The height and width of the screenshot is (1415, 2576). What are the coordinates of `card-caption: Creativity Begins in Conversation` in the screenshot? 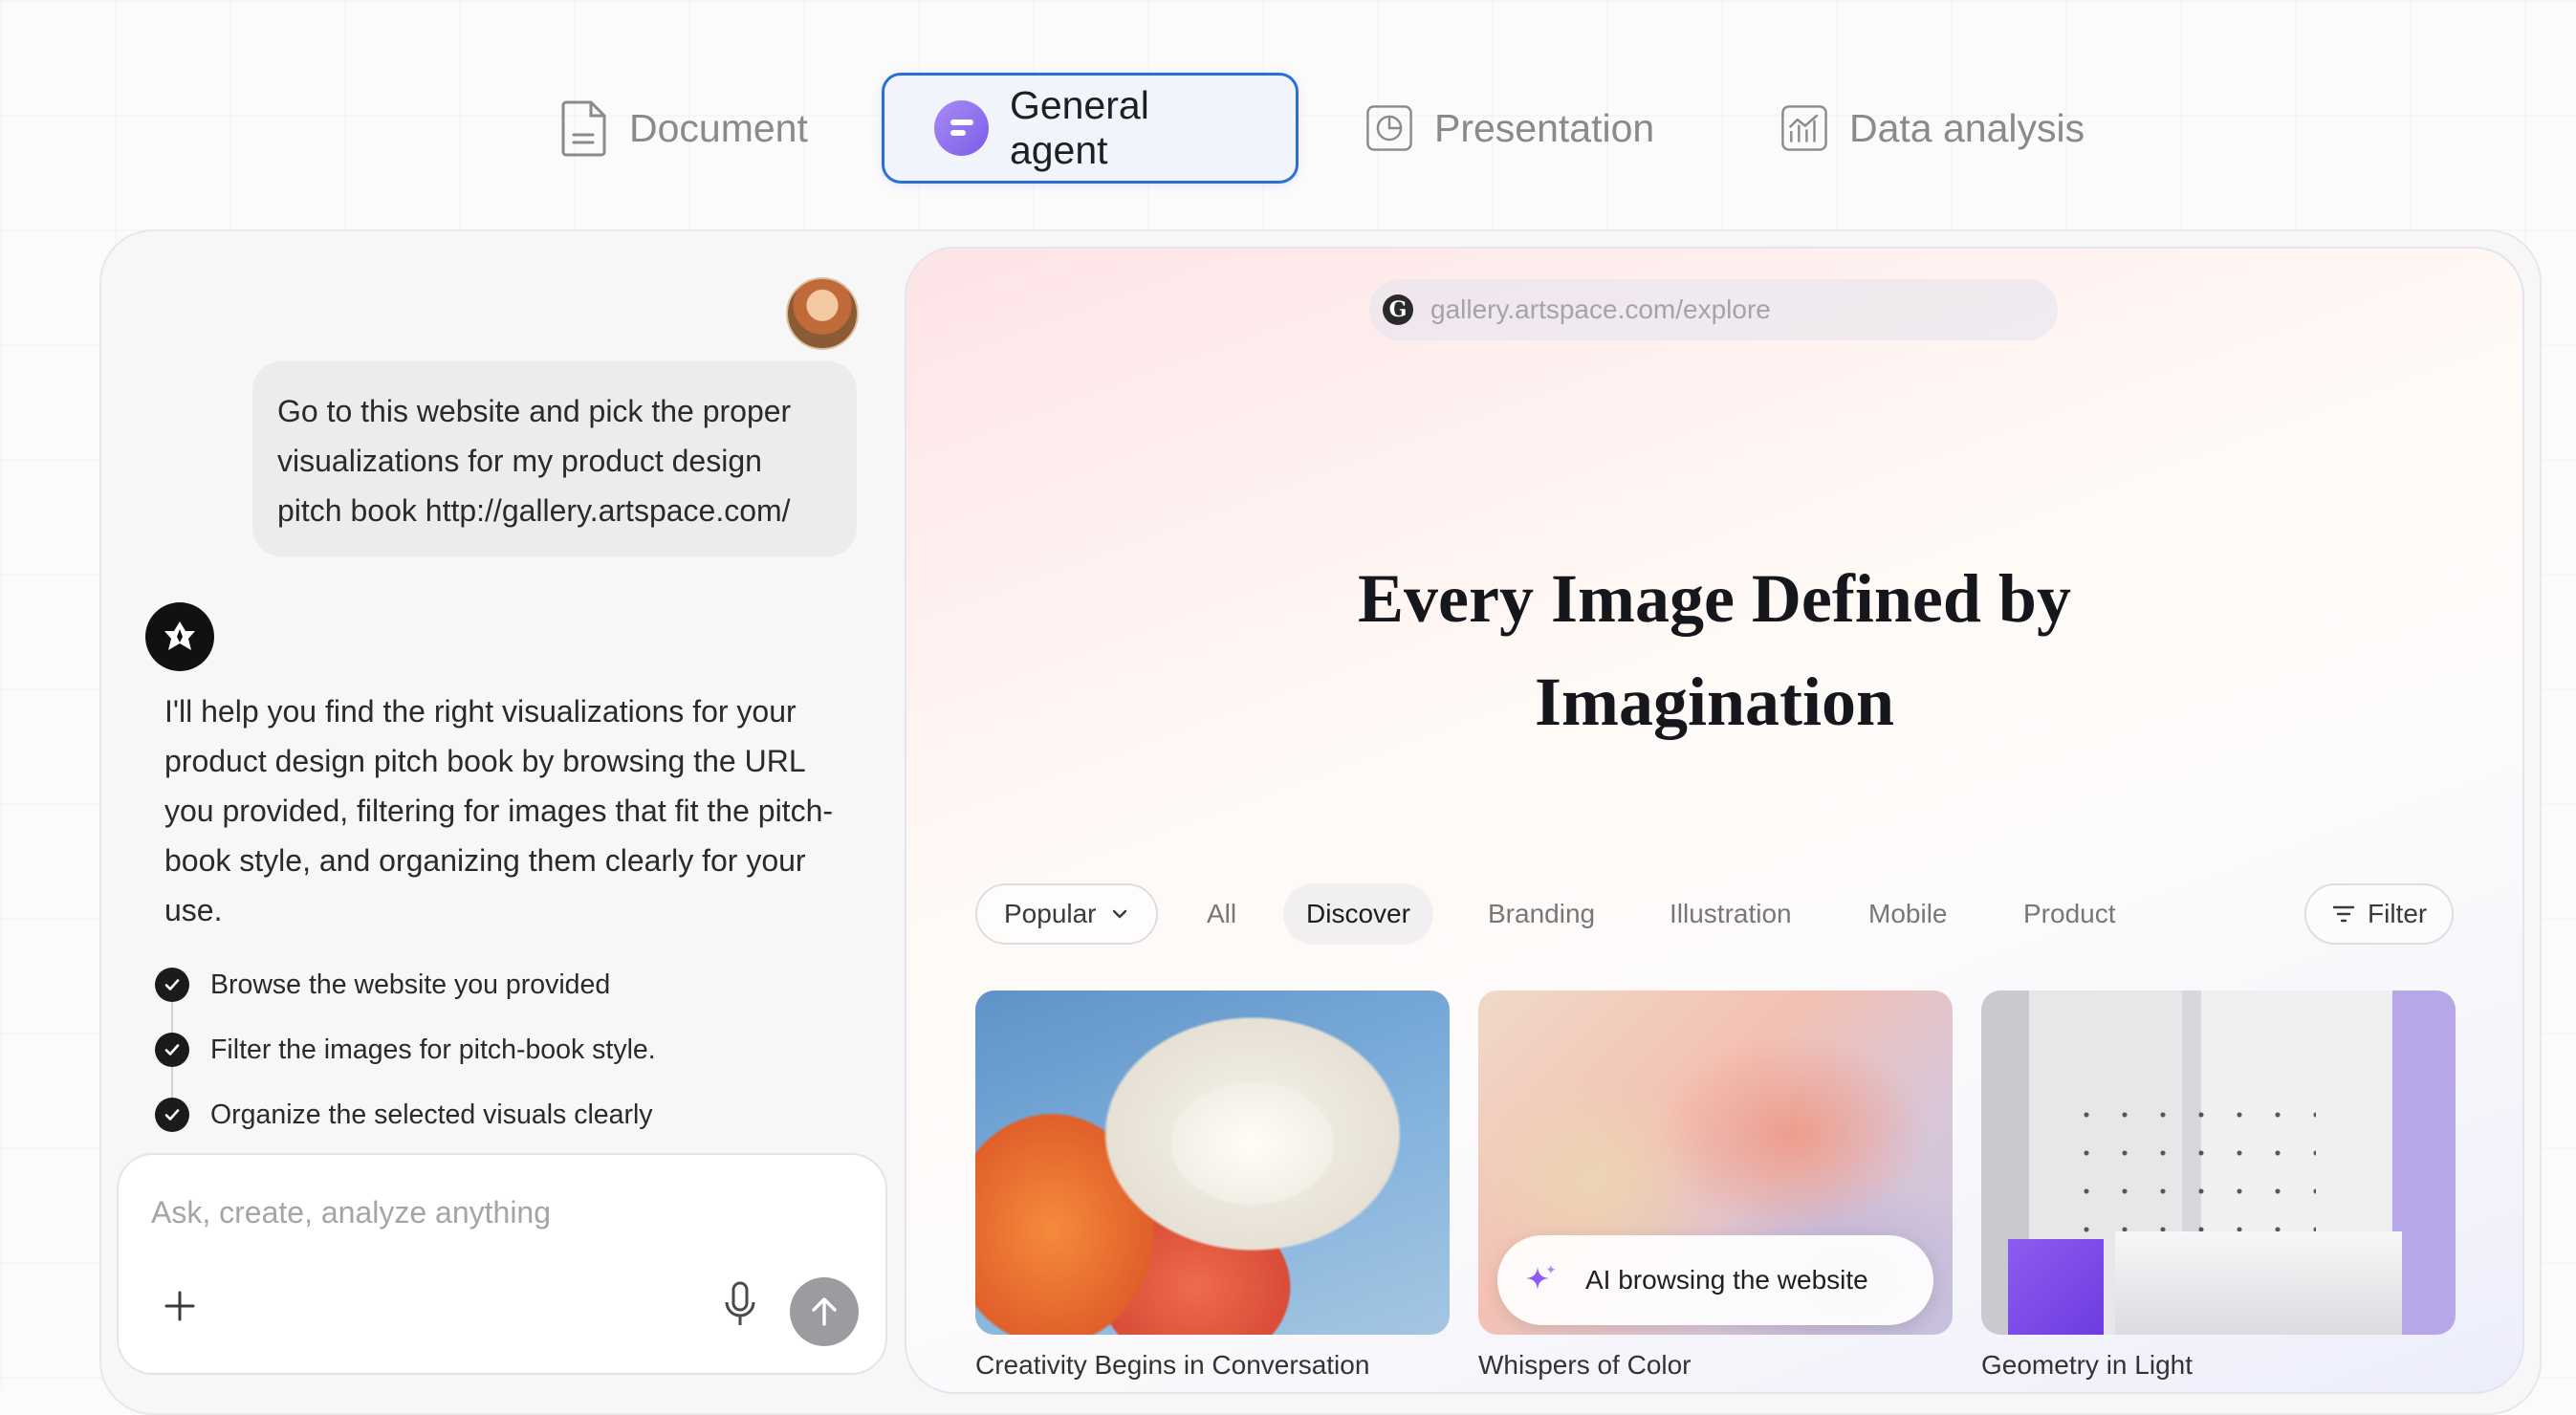 It's located at (1172, 1365).